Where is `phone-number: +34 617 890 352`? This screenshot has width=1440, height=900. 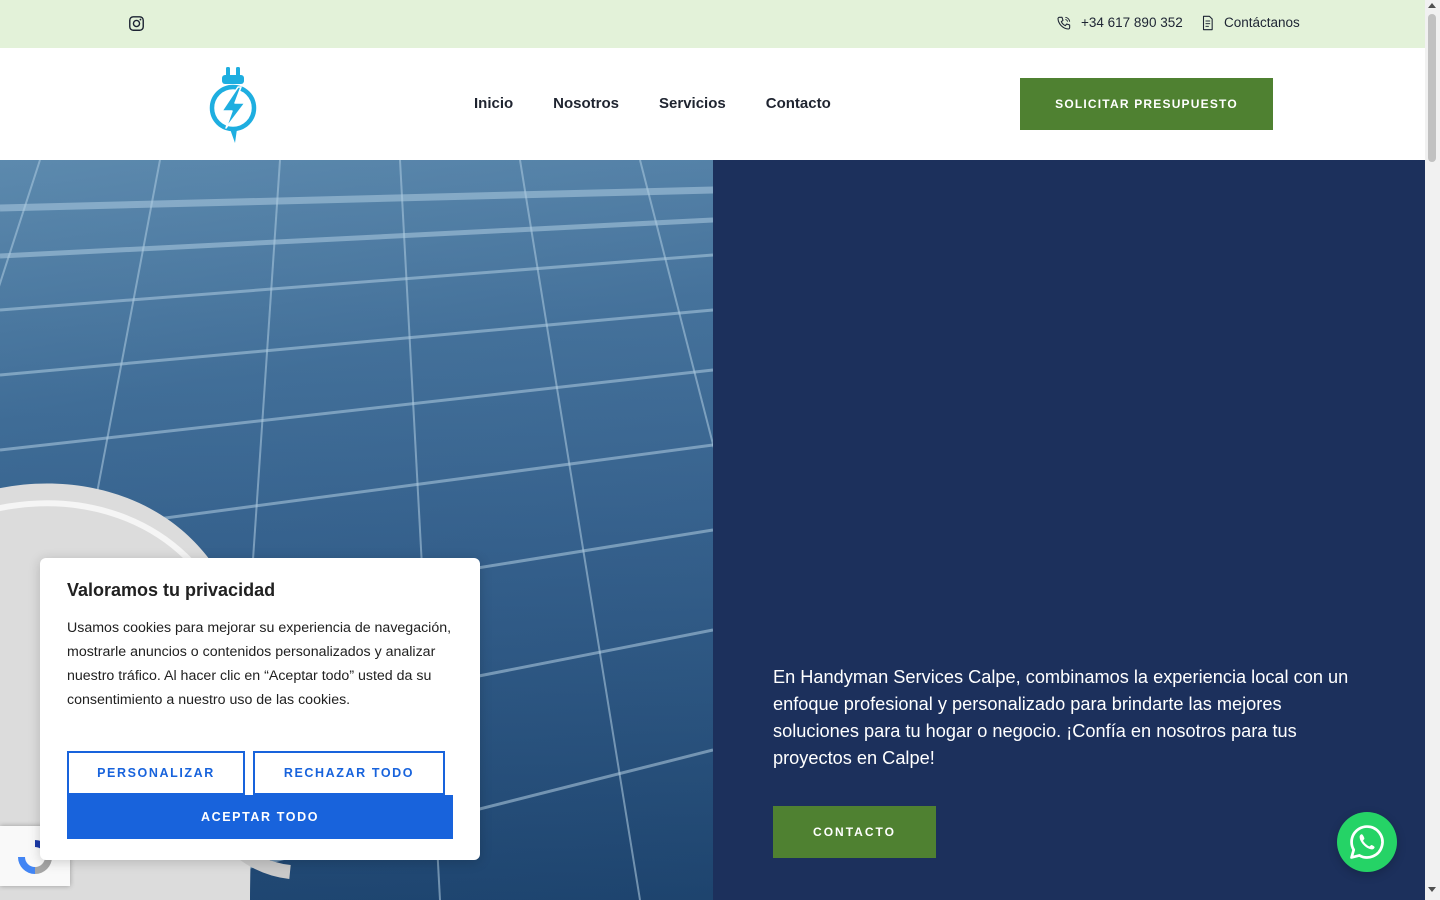
phone-number: +34 617 890 352 is located at coordinates (1132, 22).